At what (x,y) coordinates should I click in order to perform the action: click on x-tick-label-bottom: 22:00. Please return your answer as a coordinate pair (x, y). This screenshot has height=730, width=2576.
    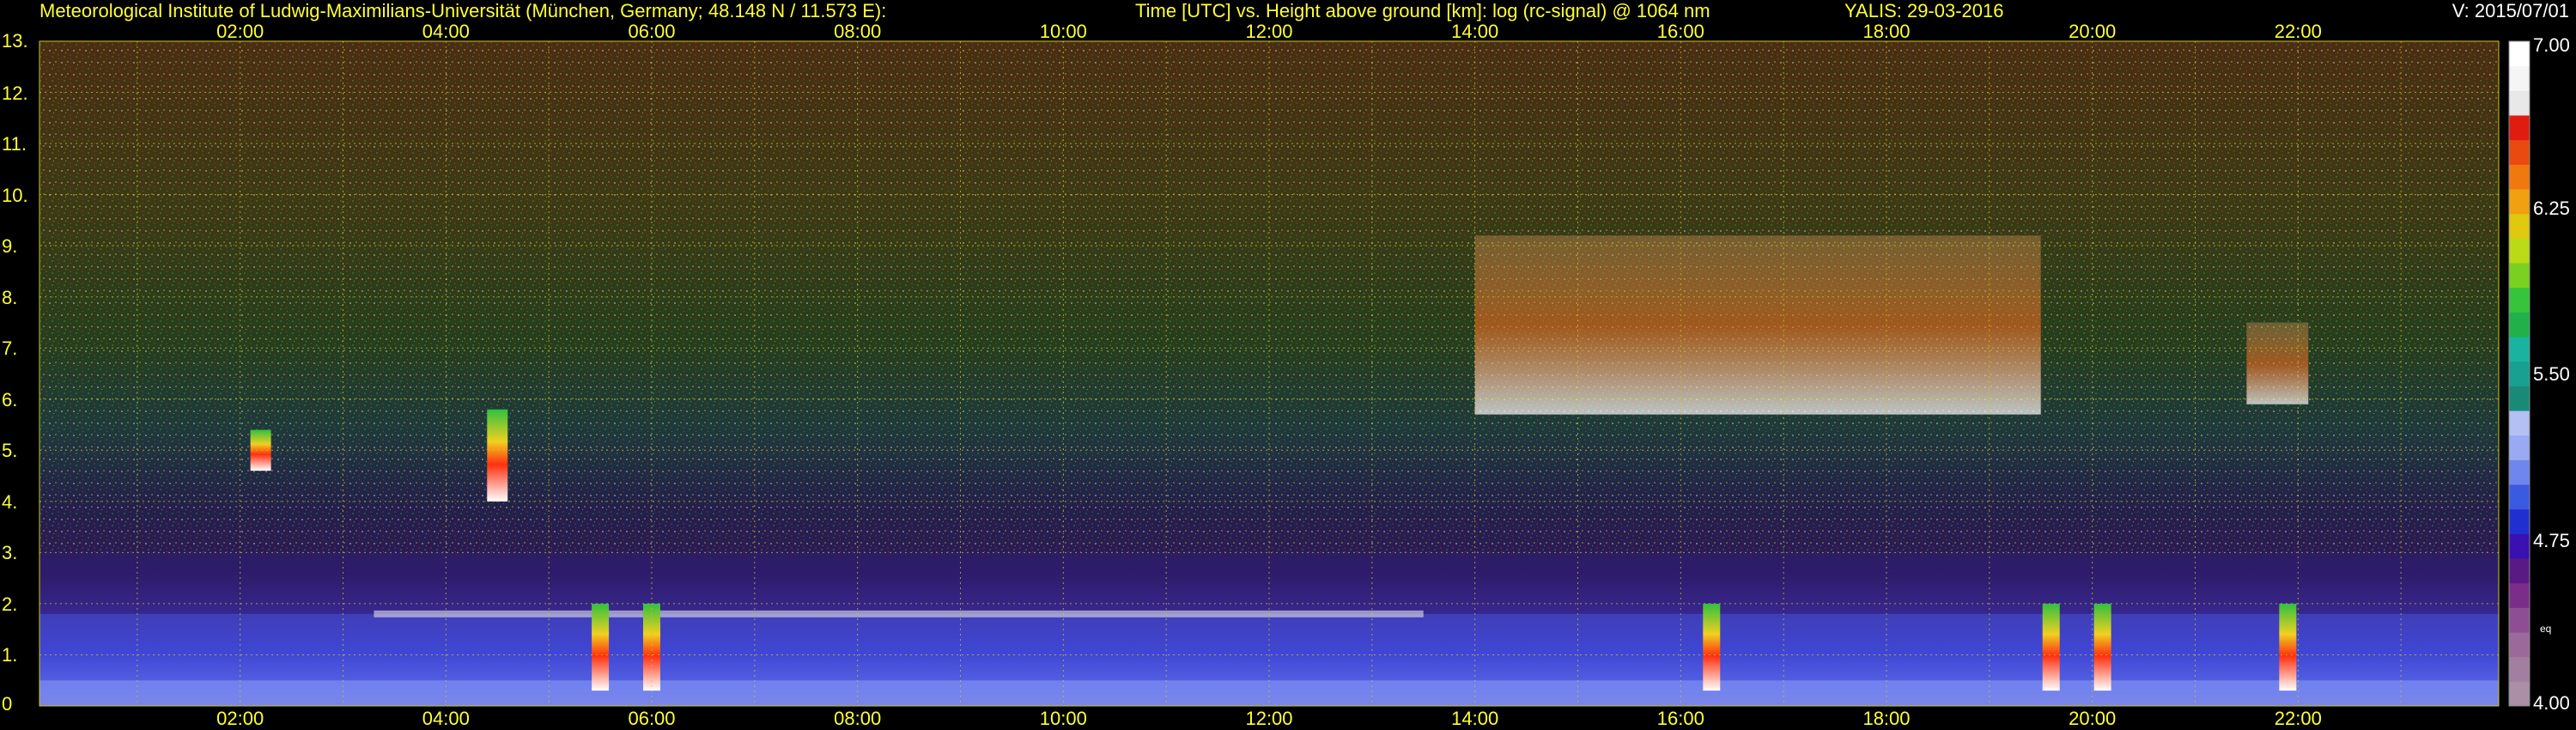
    Looking at the image, I should click on (2298, 718).